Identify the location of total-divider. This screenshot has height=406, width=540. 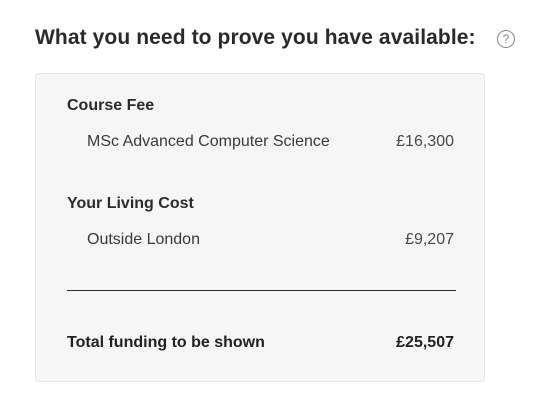
(261, 290).